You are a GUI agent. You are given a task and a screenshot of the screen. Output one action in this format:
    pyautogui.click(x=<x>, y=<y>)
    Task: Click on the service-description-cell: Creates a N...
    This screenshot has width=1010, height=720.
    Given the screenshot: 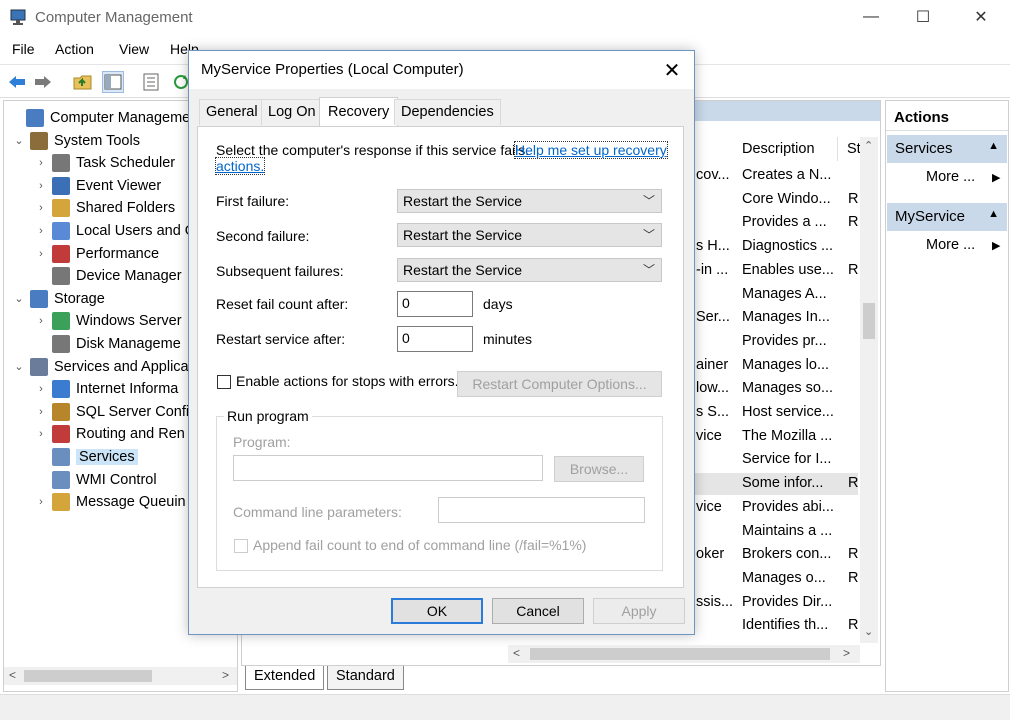 What is the action you would take?
    pyautogui.click(x=786, y=175)
    